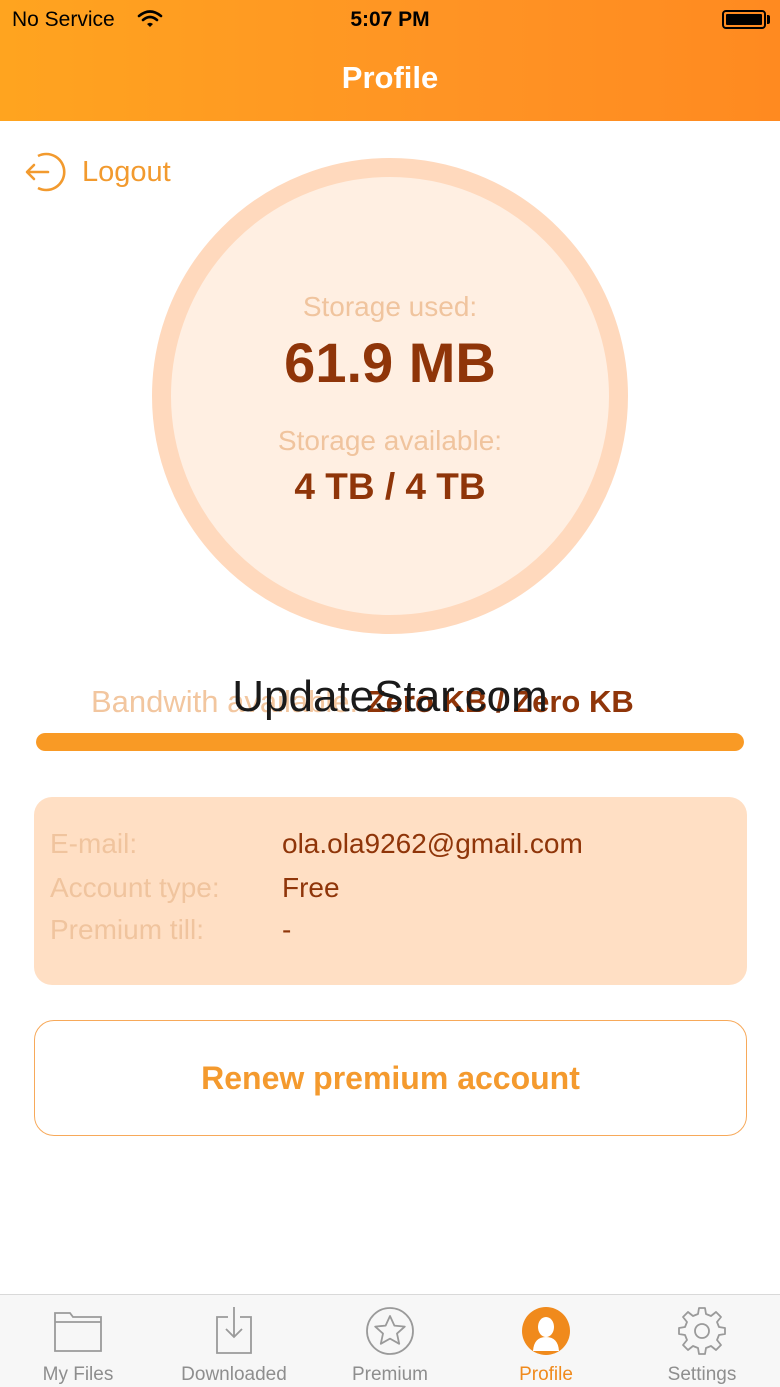  Describe the element at coordinates (390, 696) in the screenshot. I see `watermark: UpdateStar.com` at that location.